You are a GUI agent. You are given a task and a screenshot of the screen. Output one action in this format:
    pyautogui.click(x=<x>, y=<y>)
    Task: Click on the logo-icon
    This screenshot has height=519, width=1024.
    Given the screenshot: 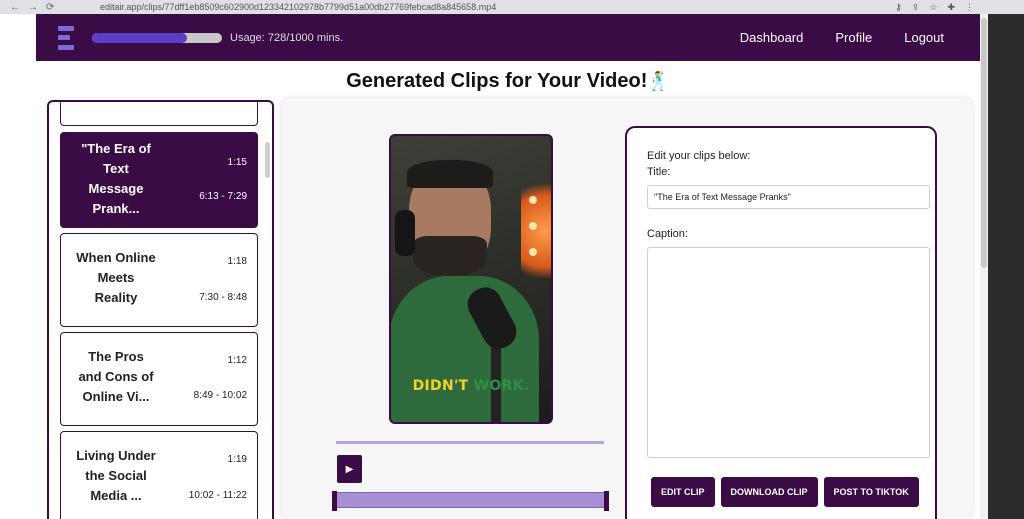 What is the action you would take?
    pyautogui.click(x=68, y=37)
    